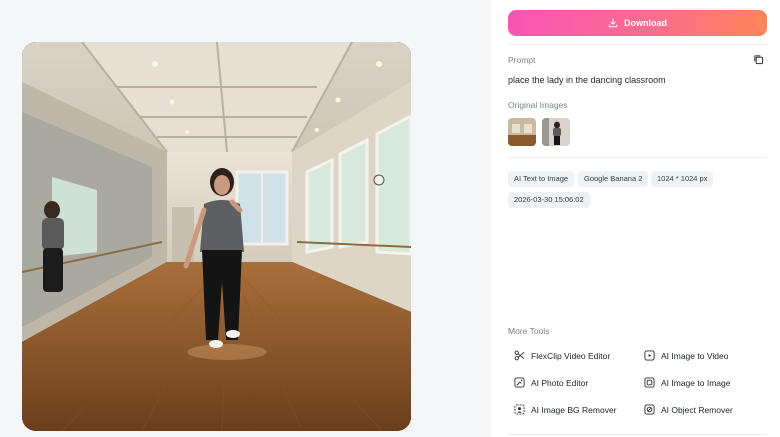 Image resolution: width=780 pixels, height=437 pixels. What do you see at coordinates (682, 179) in the screenshot?
I see `tag-resolution: 1024 * 1024 px` at bounding box center [682, 179].